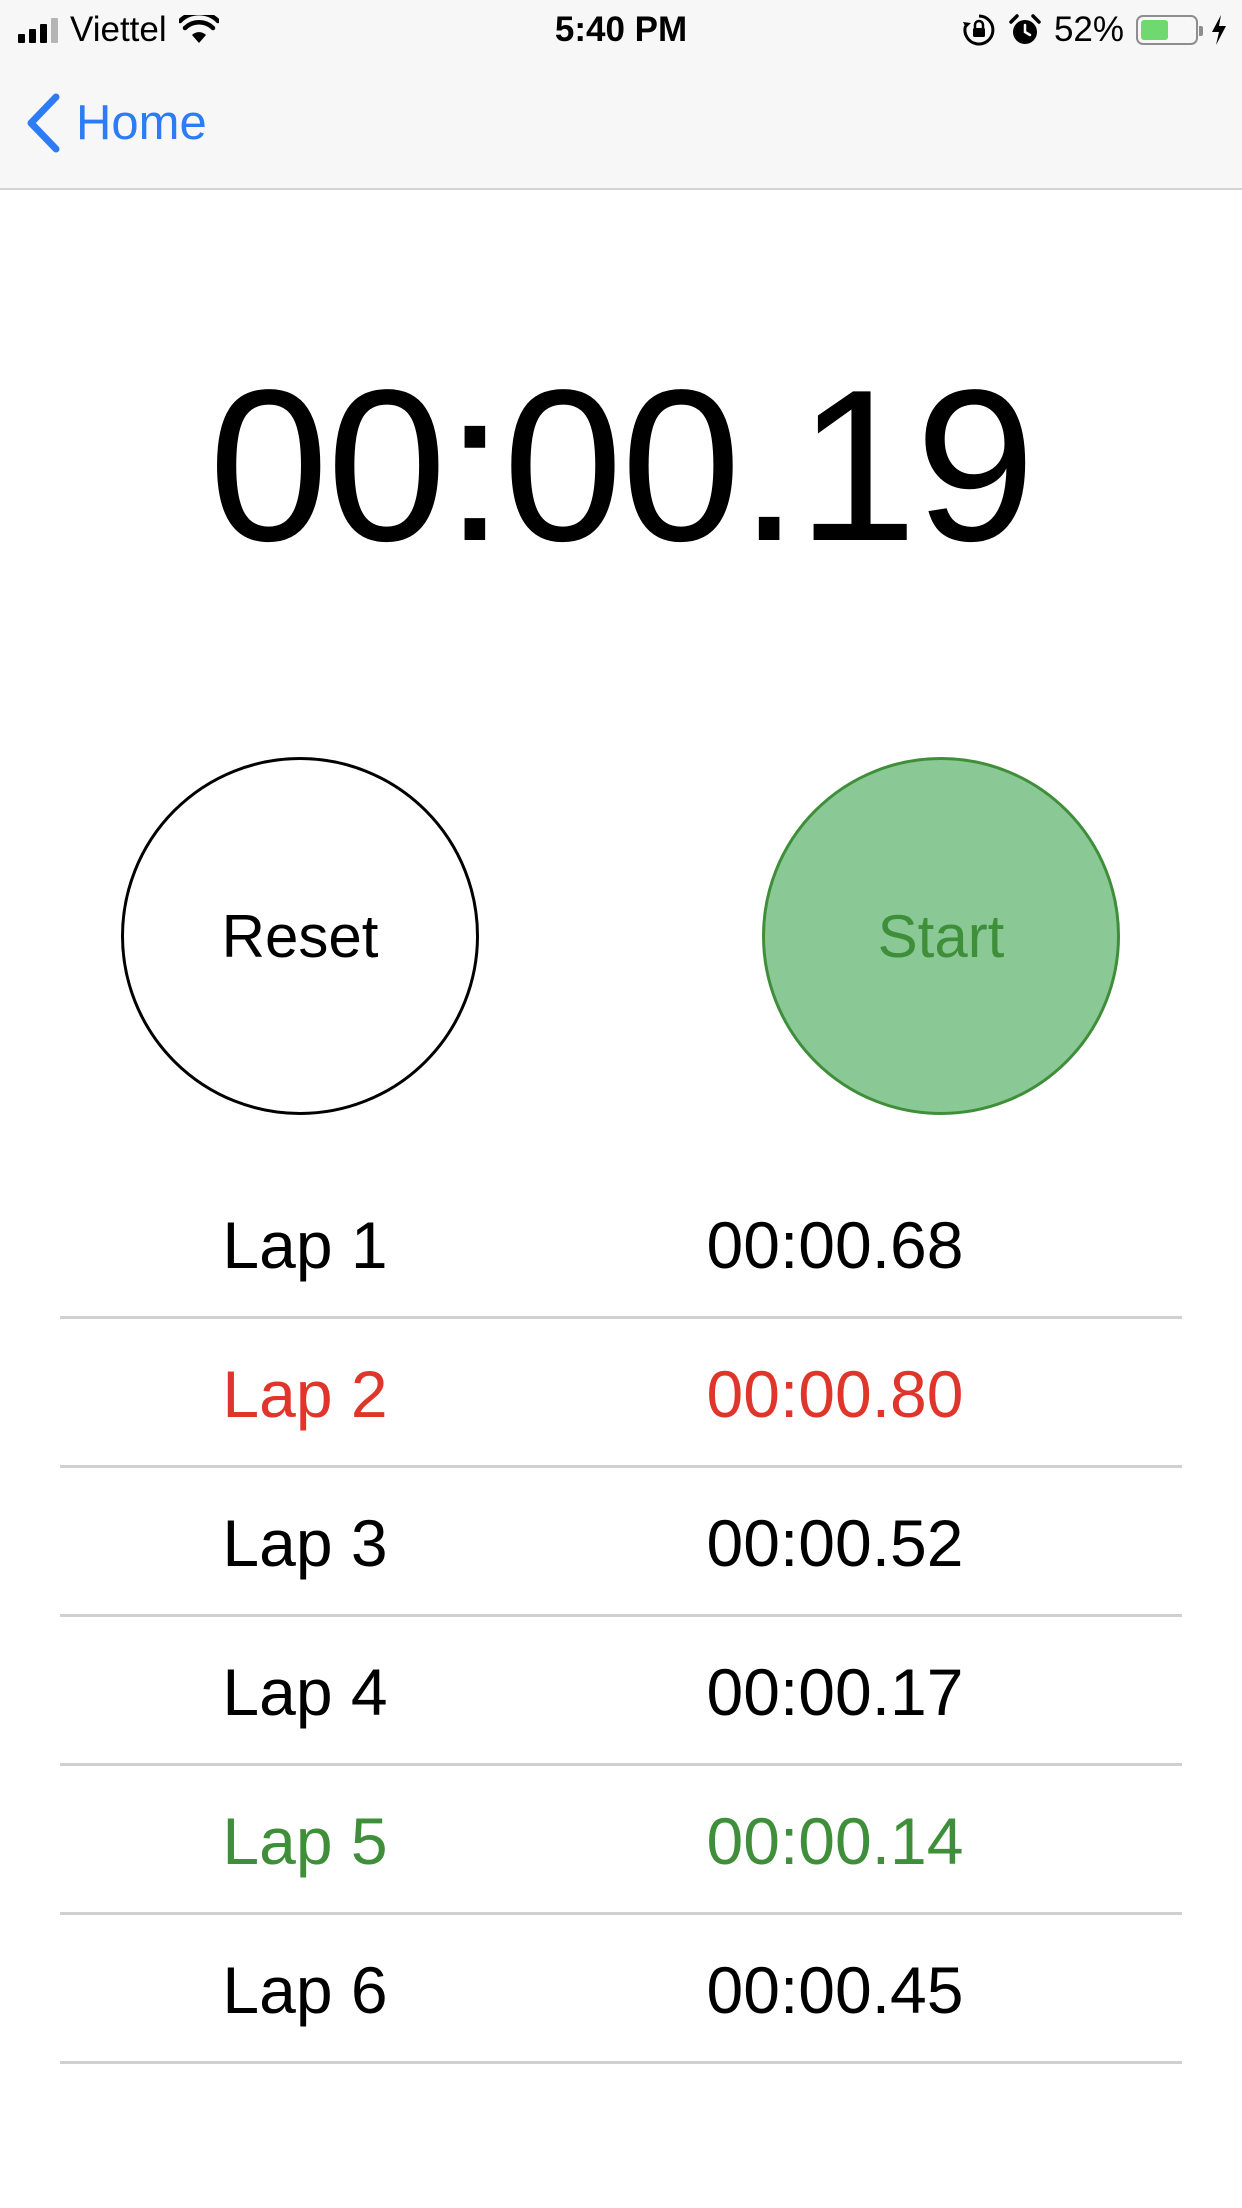  What do you see at coordinates (141, 123) in the screenshot?
I see `back-button-label: Home` at bounding box center [141, 123].